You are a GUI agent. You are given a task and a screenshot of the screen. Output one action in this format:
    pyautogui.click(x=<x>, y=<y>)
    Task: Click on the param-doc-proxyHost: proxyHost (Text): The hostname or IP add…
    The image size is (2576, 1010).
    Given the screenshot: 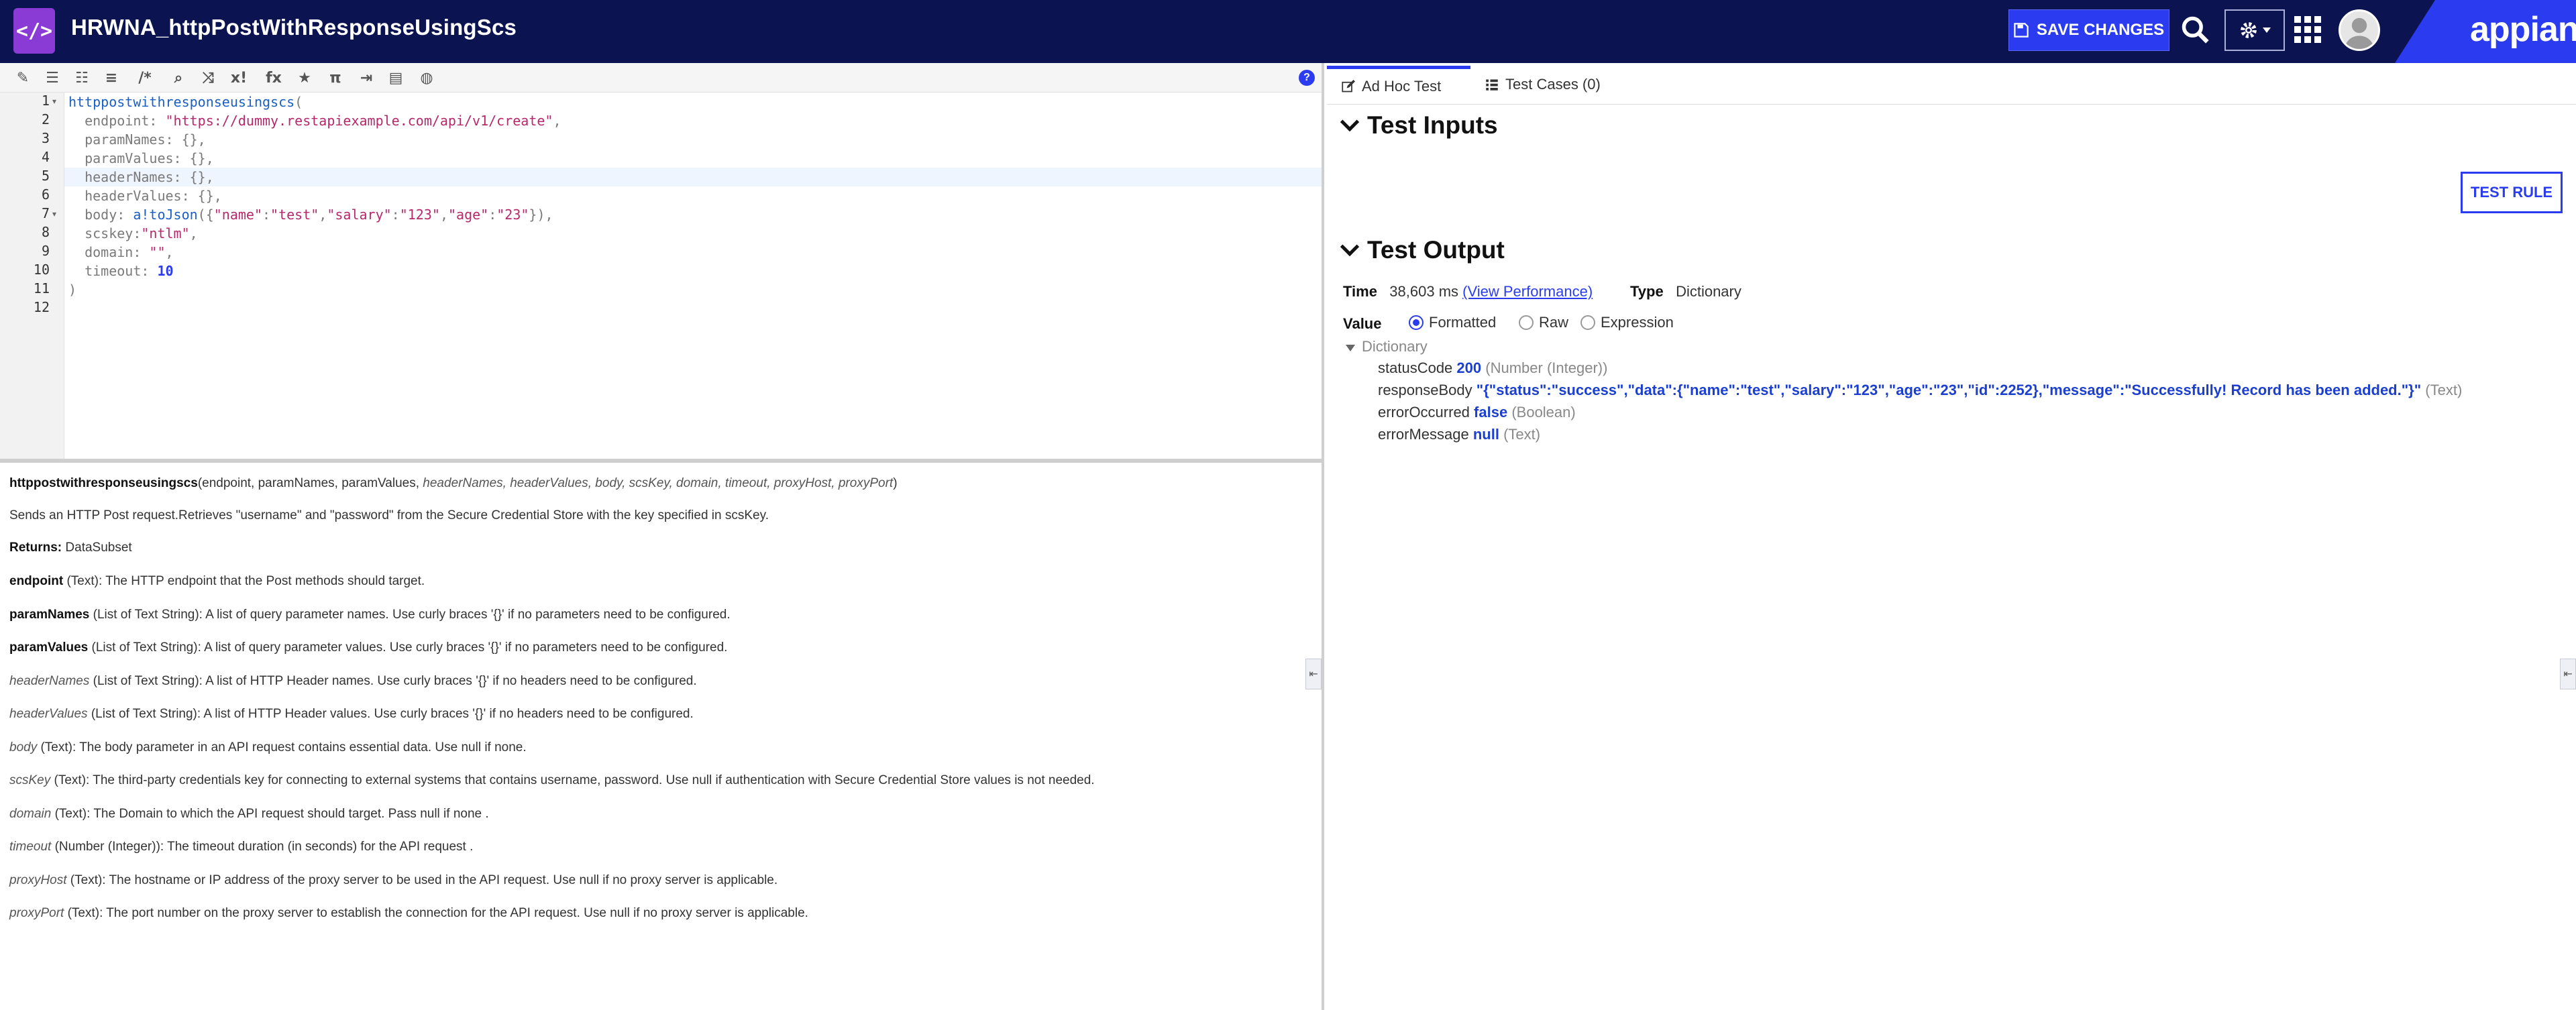 What is the action you would take?
    pyautogui.click(x=393, y=880)
    